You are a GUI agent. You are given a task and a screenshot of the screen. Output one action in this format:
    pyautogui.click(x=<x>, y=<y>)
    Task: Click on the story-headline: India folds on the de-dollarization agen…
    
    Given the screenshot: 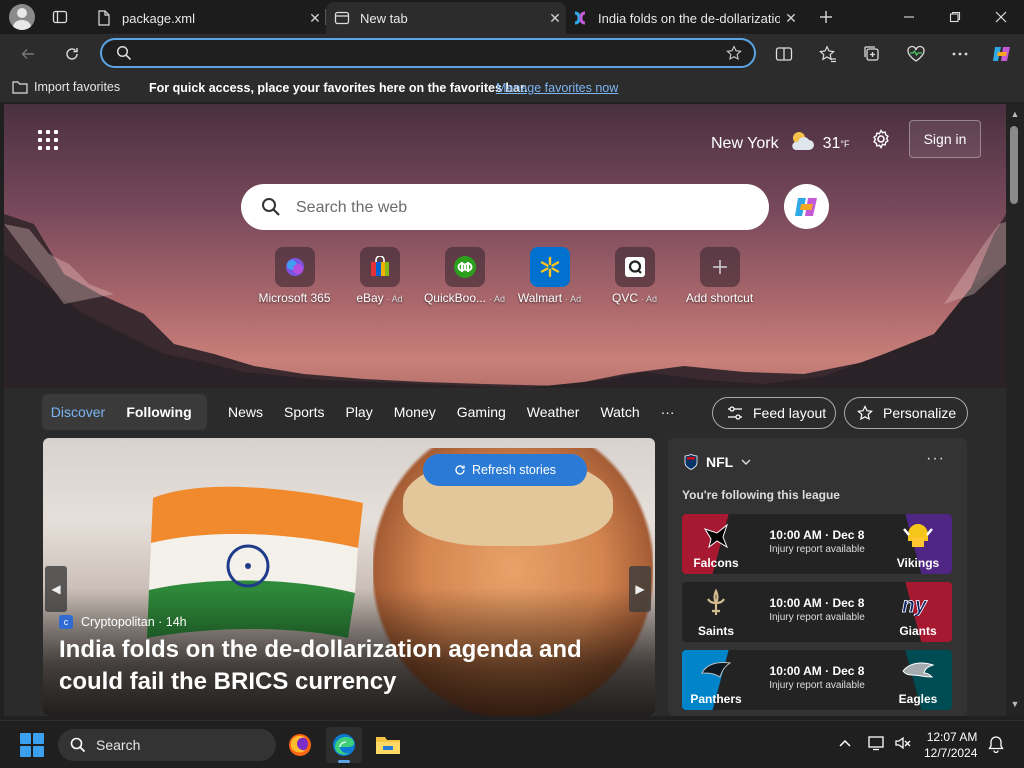 What is the action you would take?
    pyautogui.click(x=354, y=666)
    